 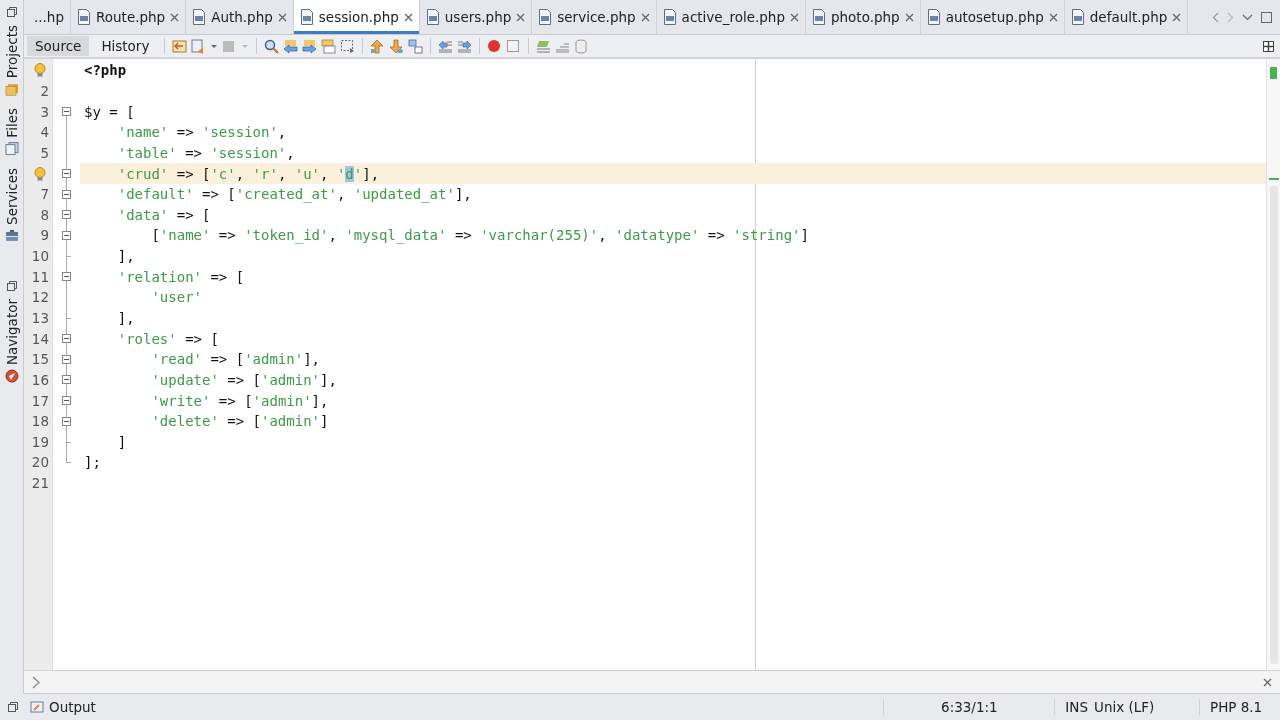 What do you see at coordinates (40, 400) in the screenshot?
I see `line-number: 17` at bounding box center [40, 400].